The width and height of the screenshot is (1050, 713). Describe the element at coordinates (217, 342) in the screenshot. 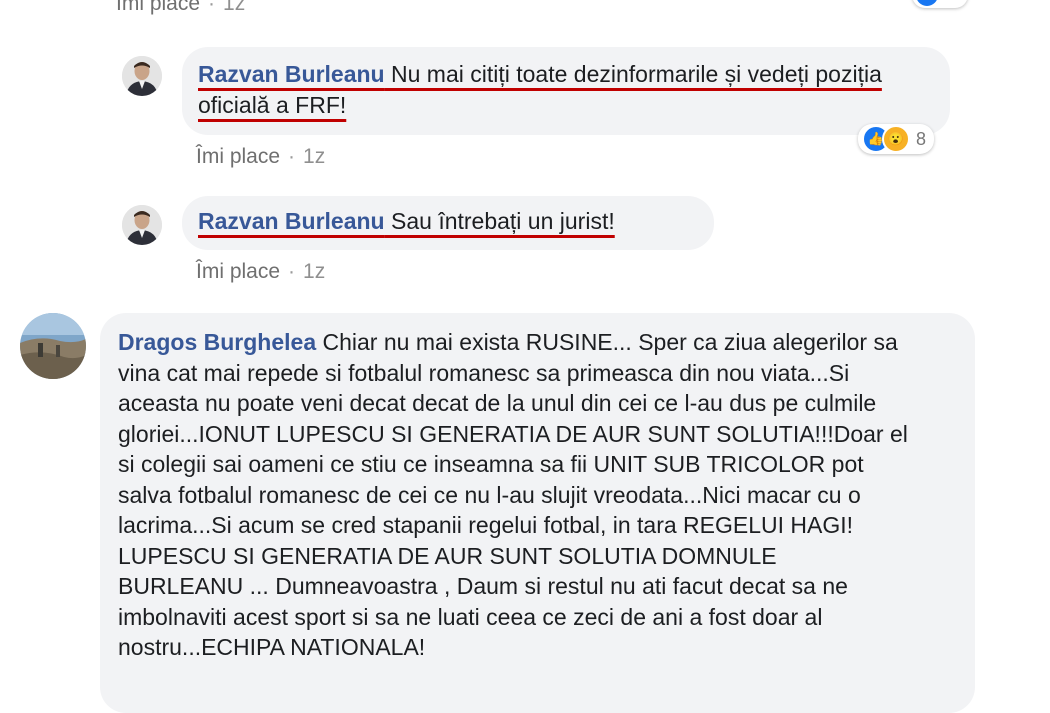

I see `comment-author: Dragos Burghelea` at that location.